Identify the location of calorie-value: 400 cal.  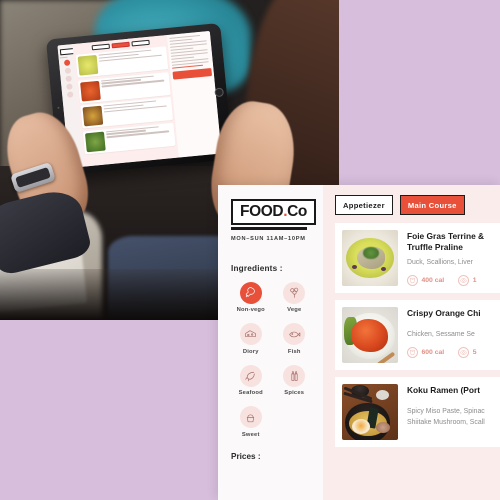
(433, 280).